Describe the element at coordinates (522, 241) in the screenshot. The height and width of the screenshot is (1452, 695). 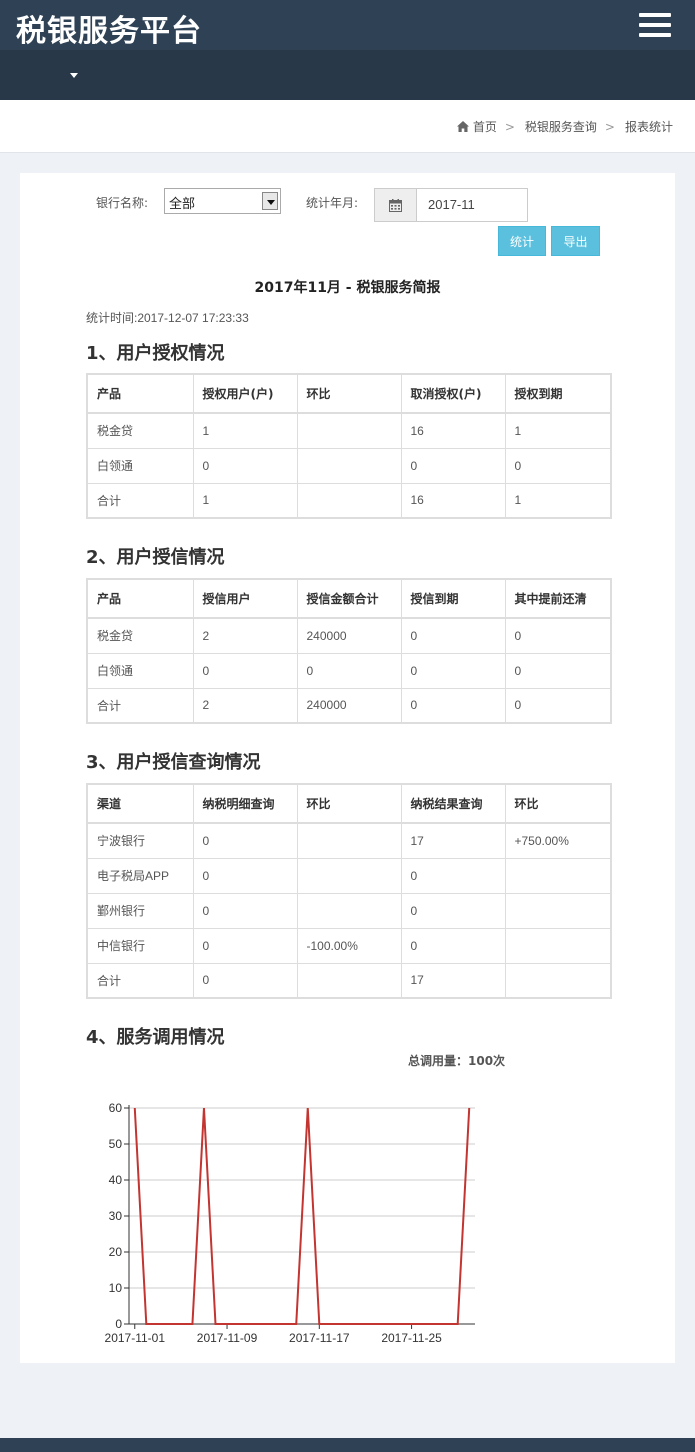
I see `stat-button: 统计` at that location.